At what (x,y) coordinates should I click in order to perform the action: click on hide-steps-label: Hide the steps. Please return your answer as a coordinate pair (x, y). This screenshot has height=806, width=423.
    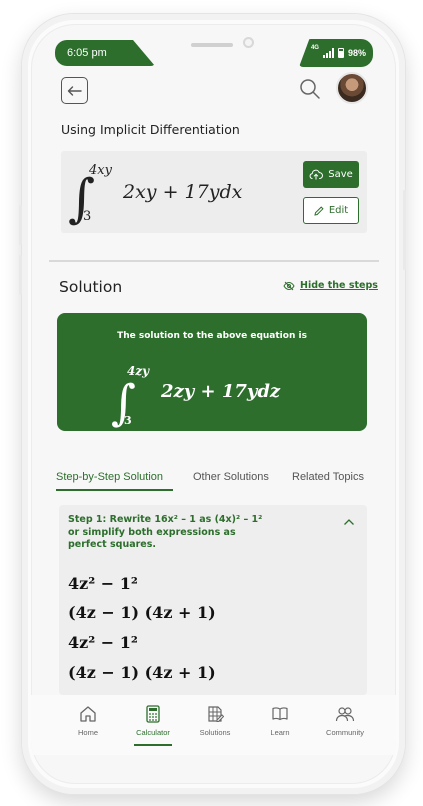
    Looking at the image, I should click on (339, 285).